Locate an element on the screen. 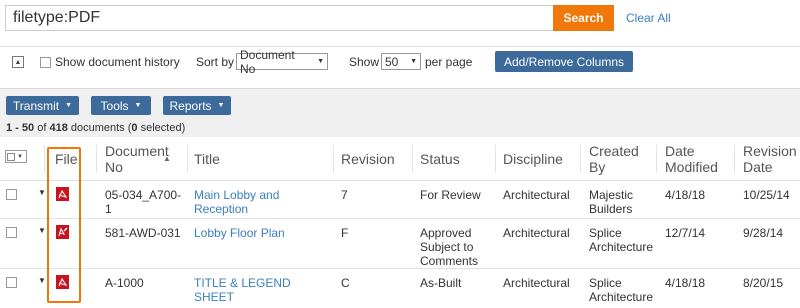 The image size is (800, 308). column-header-title: Title is located at coordinates (207, 159).